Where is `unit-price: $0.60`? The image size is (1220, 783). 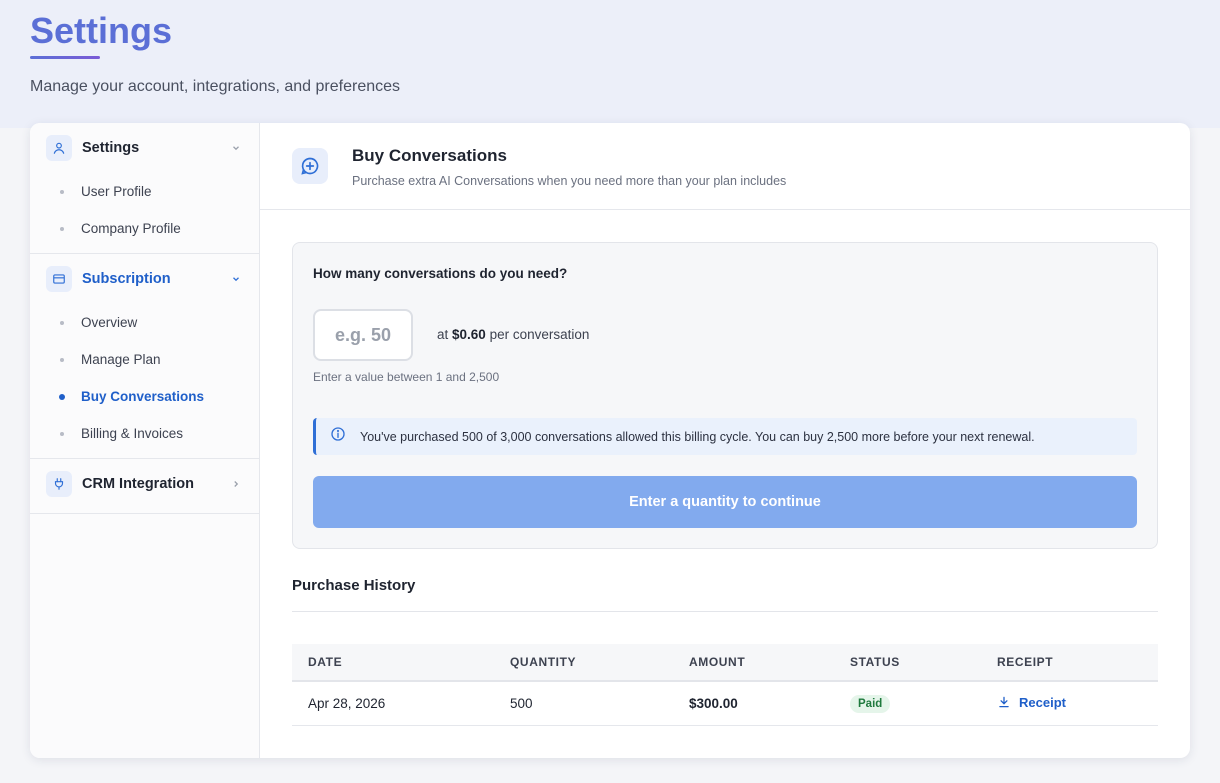 unit-price: $0.60 is located at coordinates (469, 334).